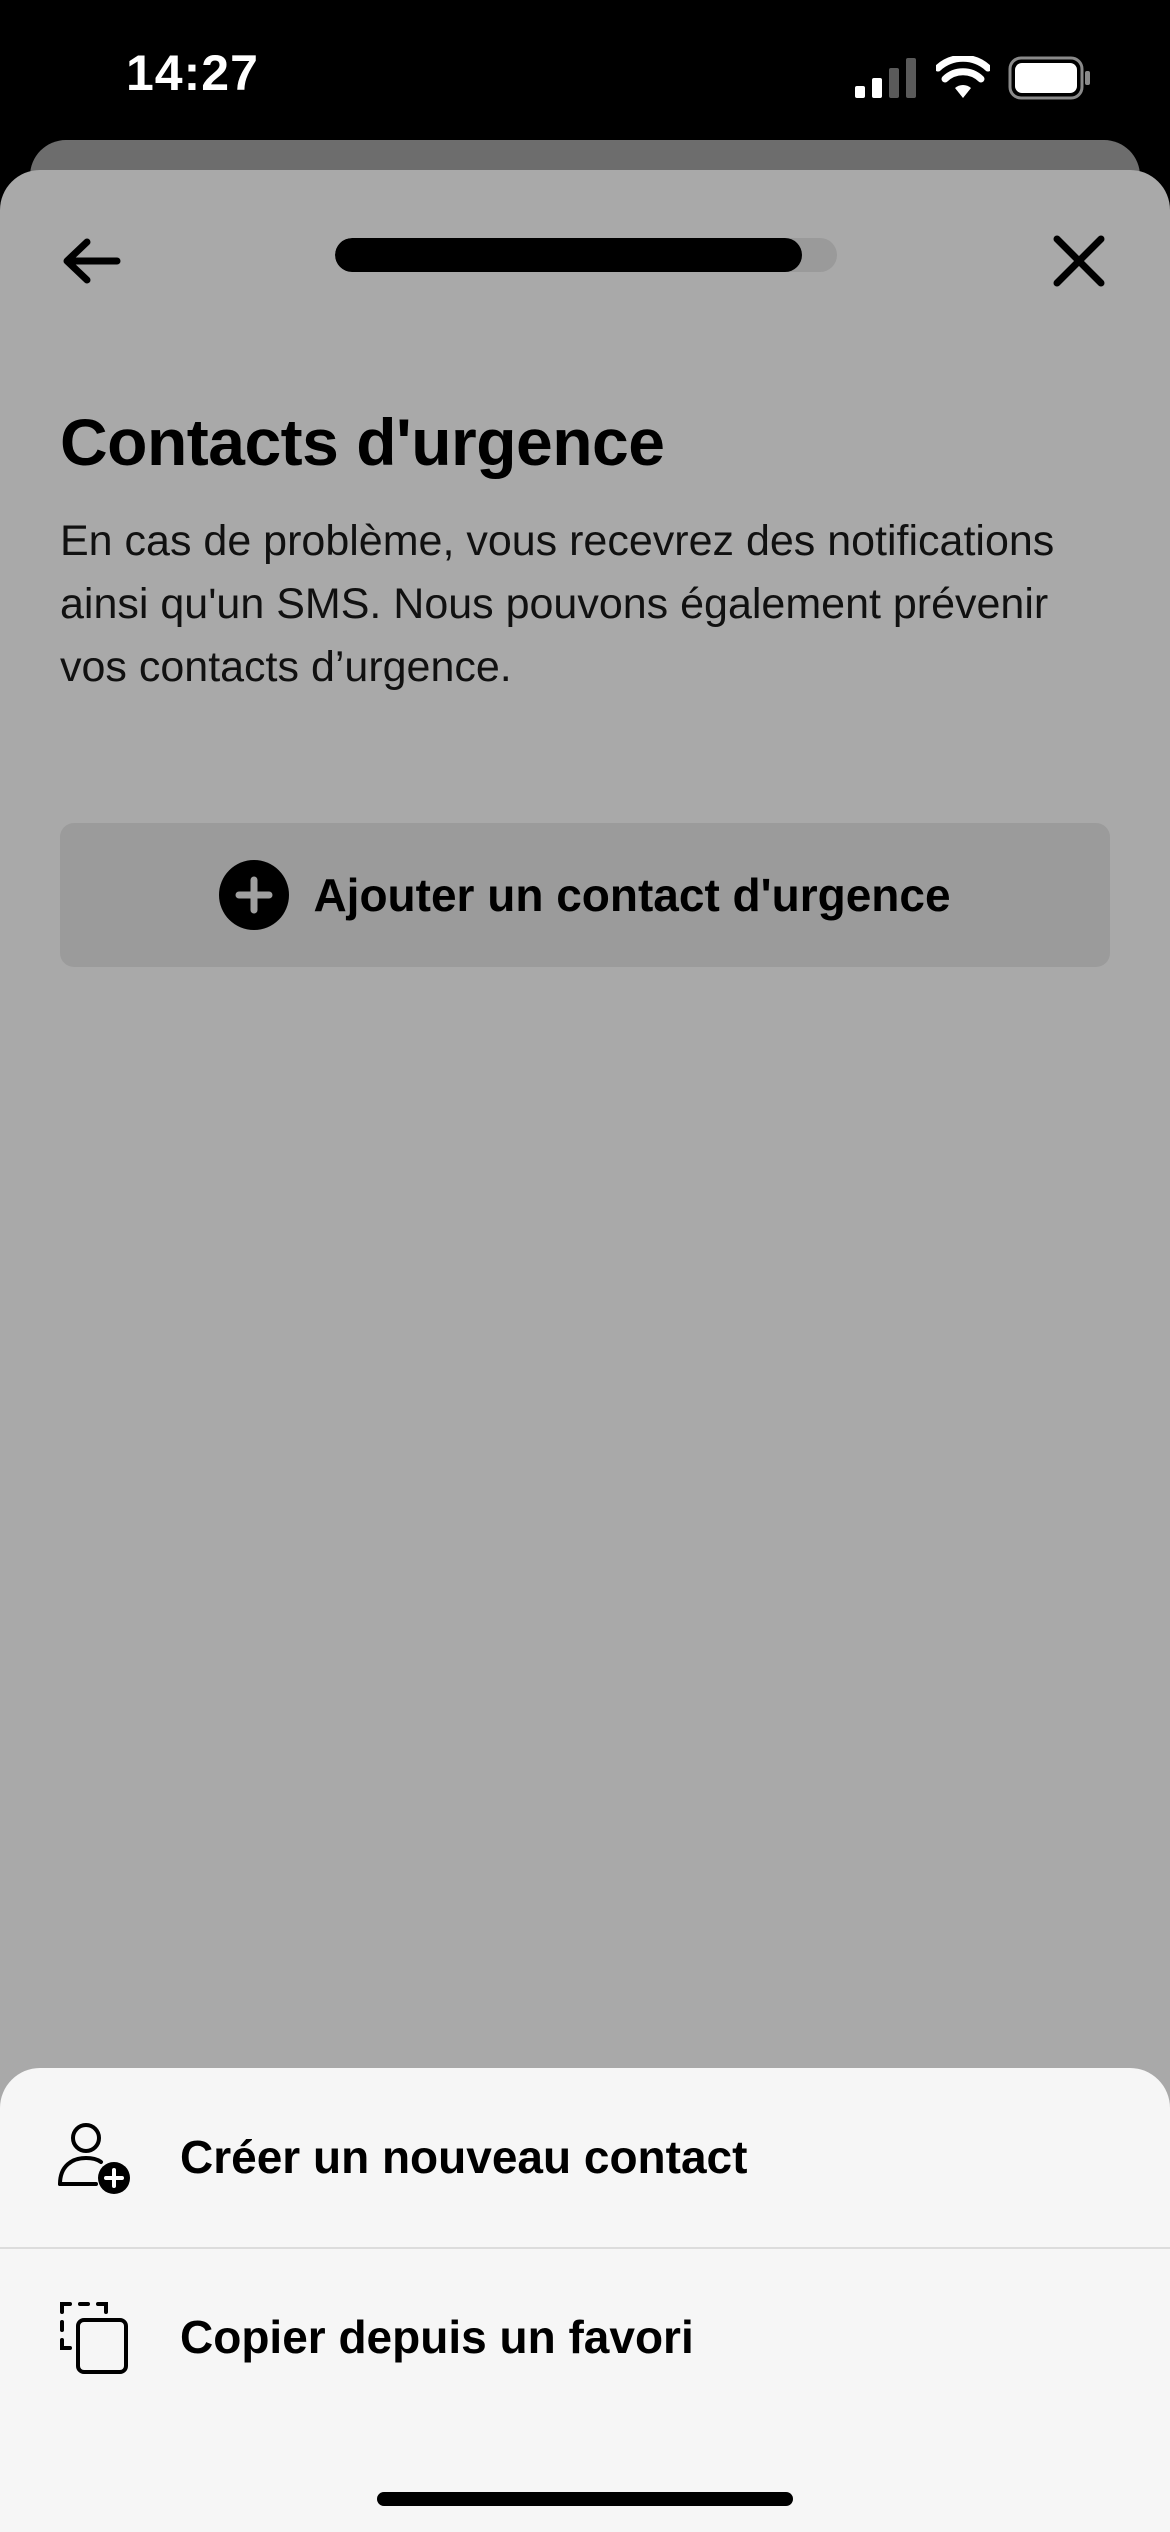 The width and height of the screenshot is (1170, 2532). What do you see at coordinates (568, 255) in the screenshot?
I see `progress-bar-fill` at bounding box center [568, 255].